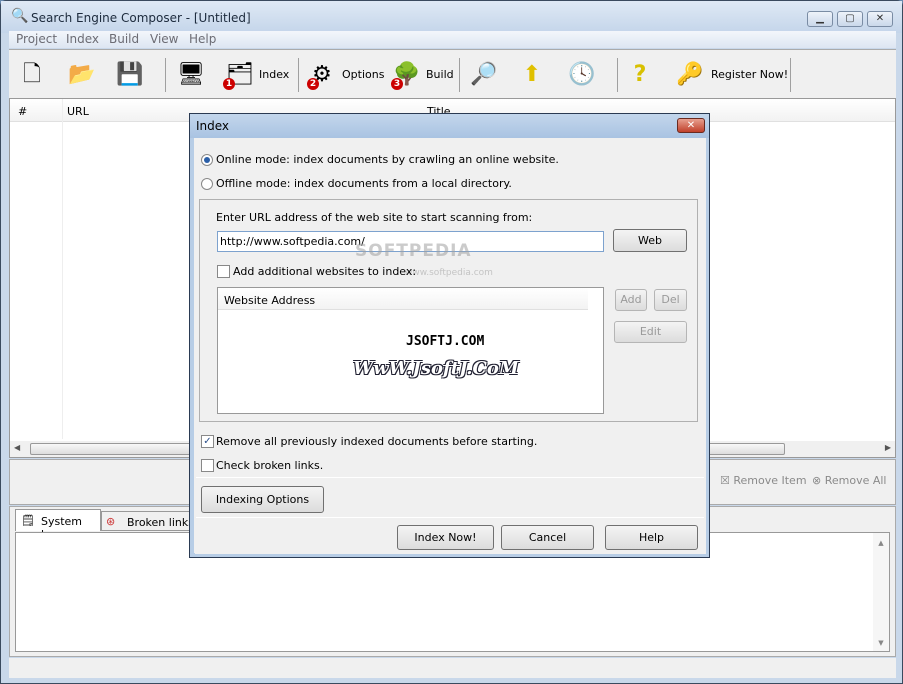 Image resolution: width=903 pixels, height=684 pixels. I want to click on remove-all-label: Remove All, so click(855, 480).